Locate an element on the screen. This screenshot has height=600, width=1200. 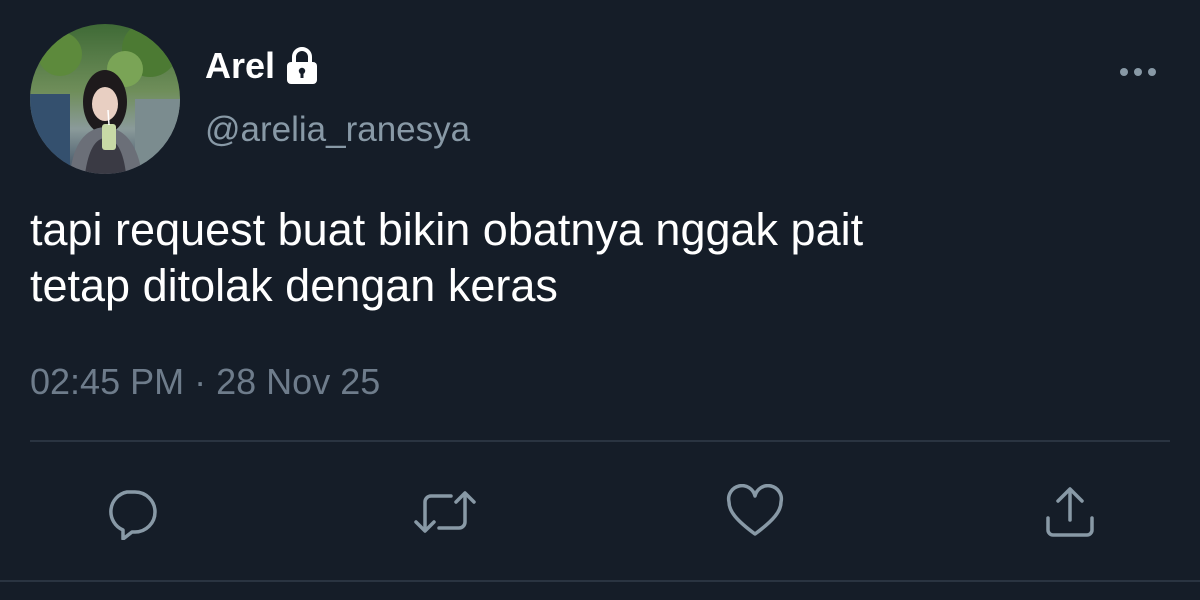
divider is located at coordinates (600, 441).